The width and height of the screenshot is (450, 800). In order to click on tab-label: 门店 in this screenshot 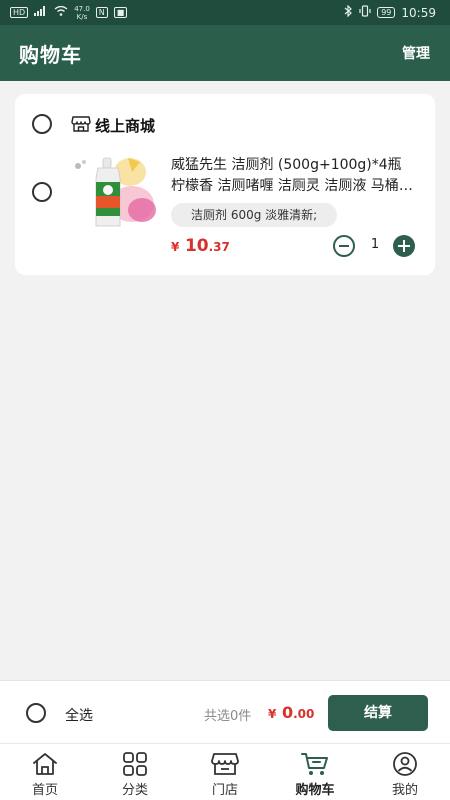, I will do `click(224, 790)`.